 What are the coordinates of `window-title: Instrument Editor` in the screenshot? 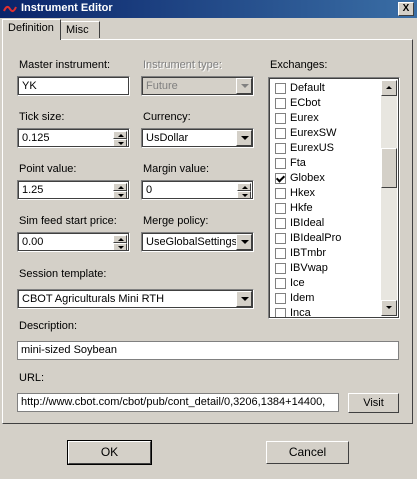 It's located at (67, 8).